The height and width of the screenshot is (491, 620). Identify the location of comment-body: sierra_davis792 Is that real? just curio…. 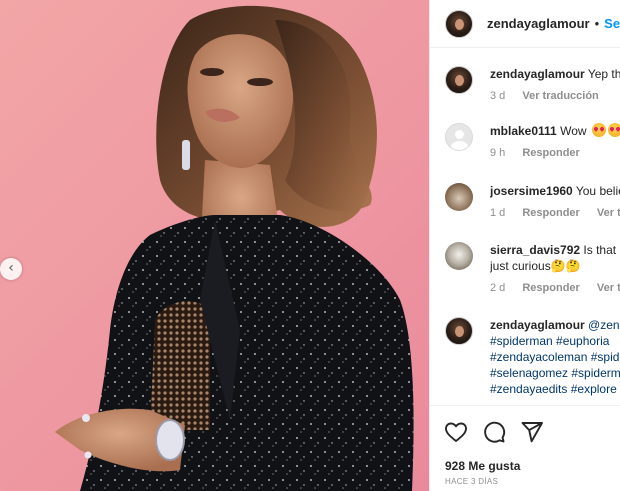
(555, 269).